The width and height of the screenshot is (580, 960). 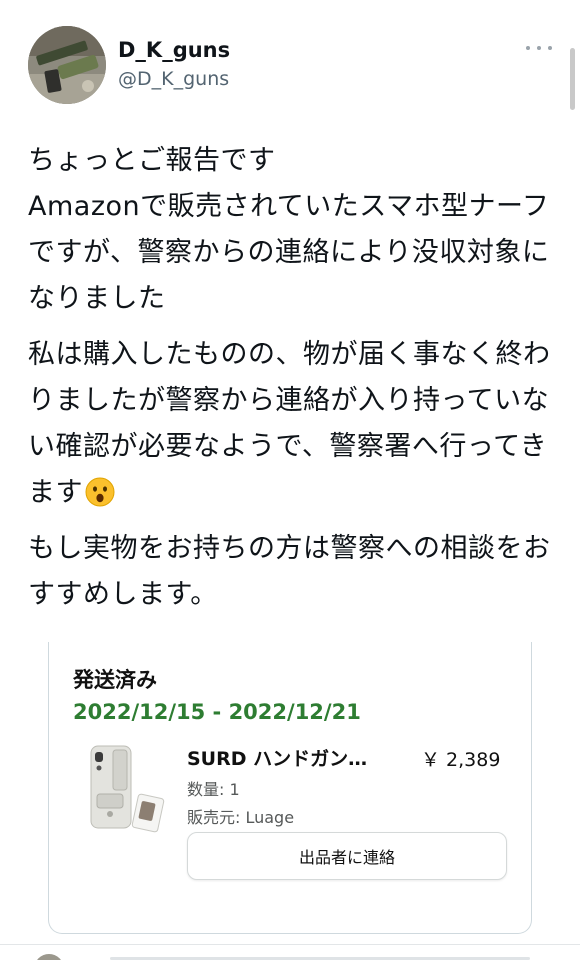 What do you see at coordinates (572, 79) in the screenshot?
I see `scrollbar` at bounding box center [572, 79].